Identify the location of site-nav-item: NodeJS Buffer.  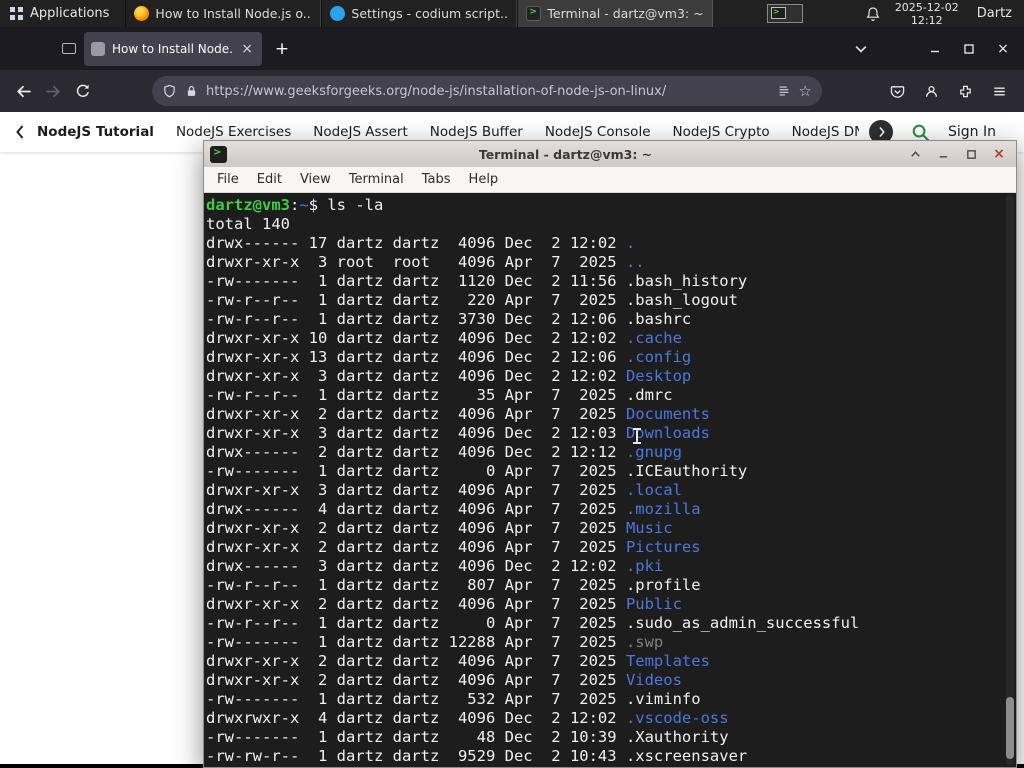
(476, 132).